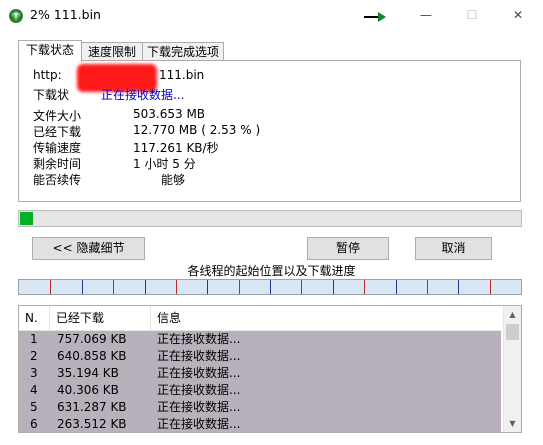 This screenshot has width=543, height=445. Describe the element at coordinates (34, 356) in the screenshot. I see `cell-n: 2` at that location.